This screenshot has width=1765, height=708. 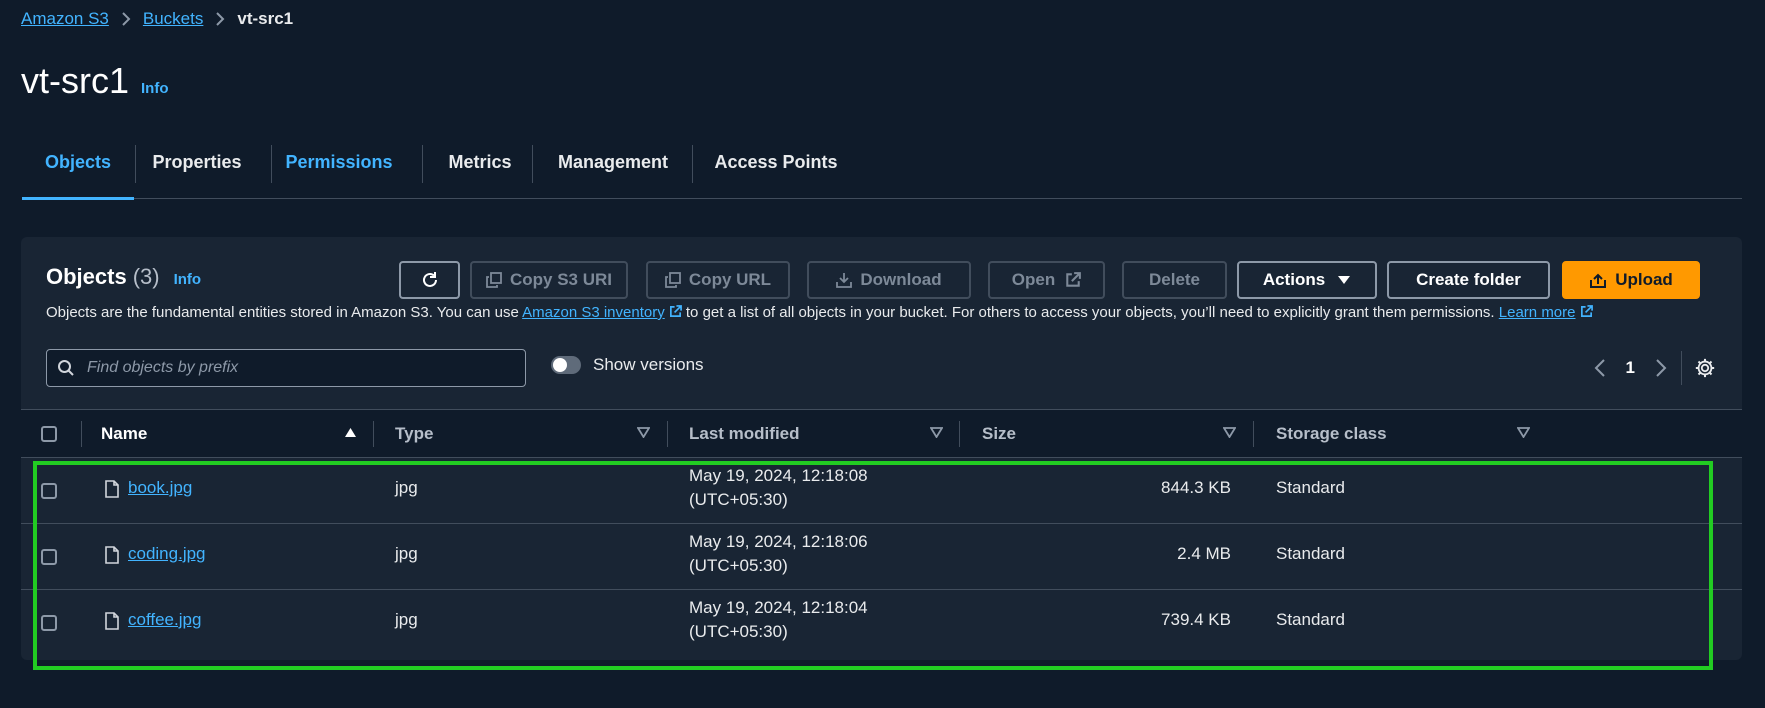 What do you see at coordinates (1046, 280) in the screenshot?
I see `open-button: Open` at bounding box center [1046, 280].